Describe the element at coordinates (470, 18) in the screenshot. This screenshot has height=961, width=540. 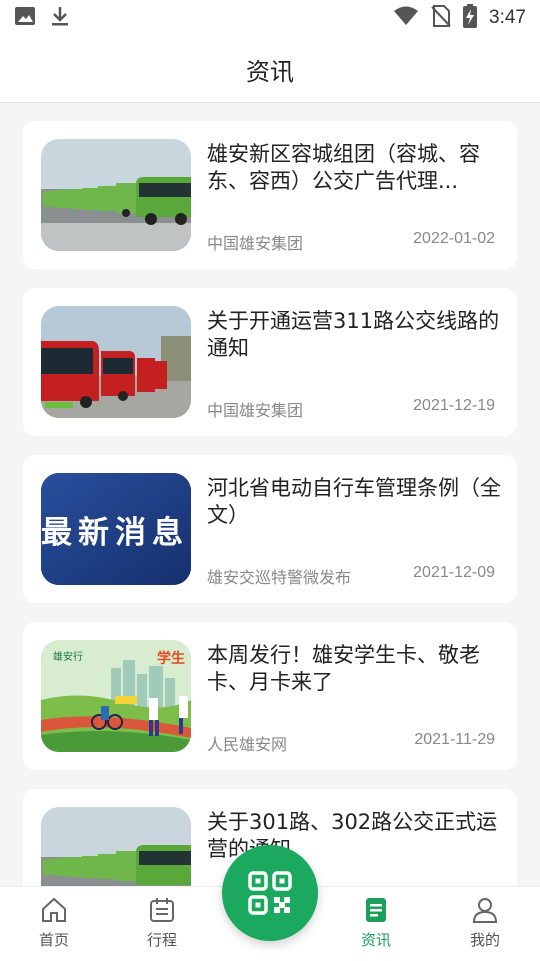
I see `battery-charging-icon` at that location.